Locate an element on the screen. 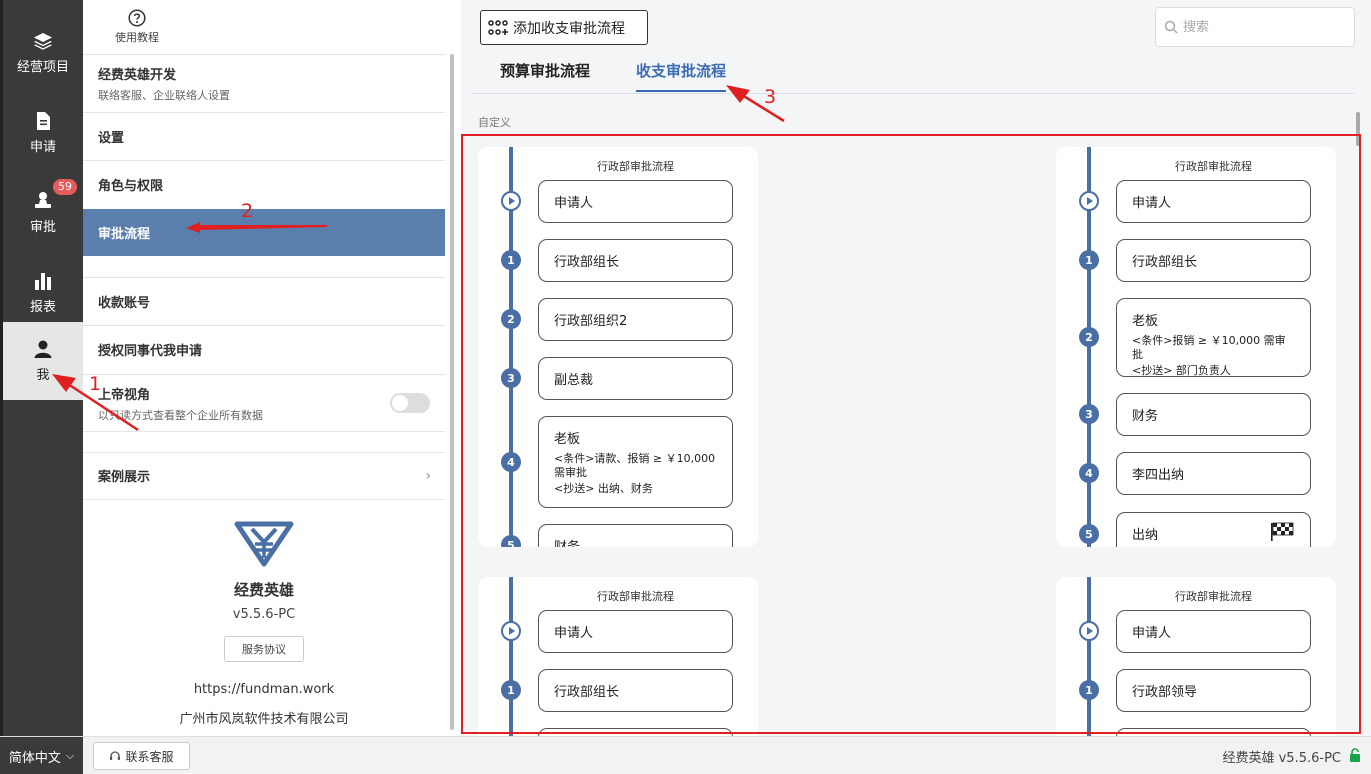 This screenshot has width=1371, height=774. flow-step: 行政部组织2 is located at coordinates (635, 319).